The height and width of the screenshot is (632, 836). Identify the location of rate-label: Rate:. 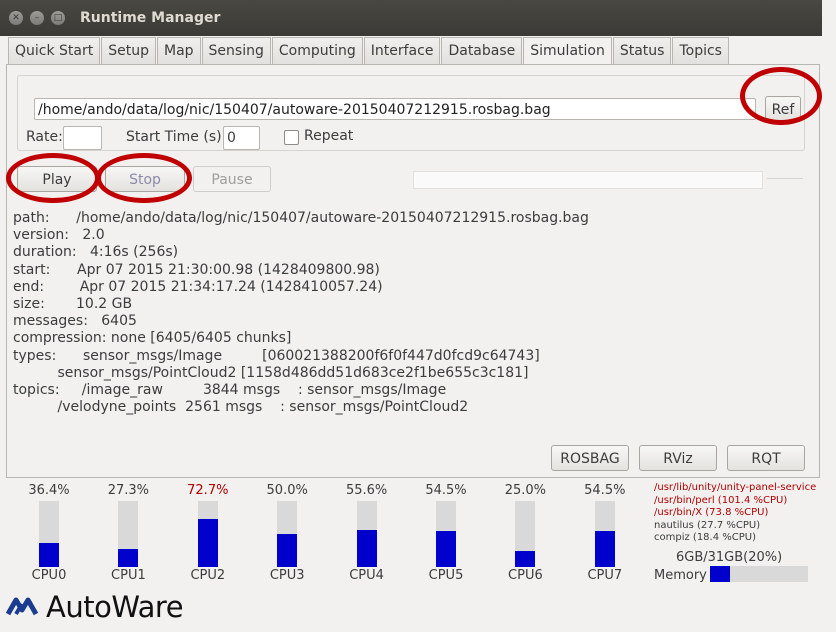
(44, 137).